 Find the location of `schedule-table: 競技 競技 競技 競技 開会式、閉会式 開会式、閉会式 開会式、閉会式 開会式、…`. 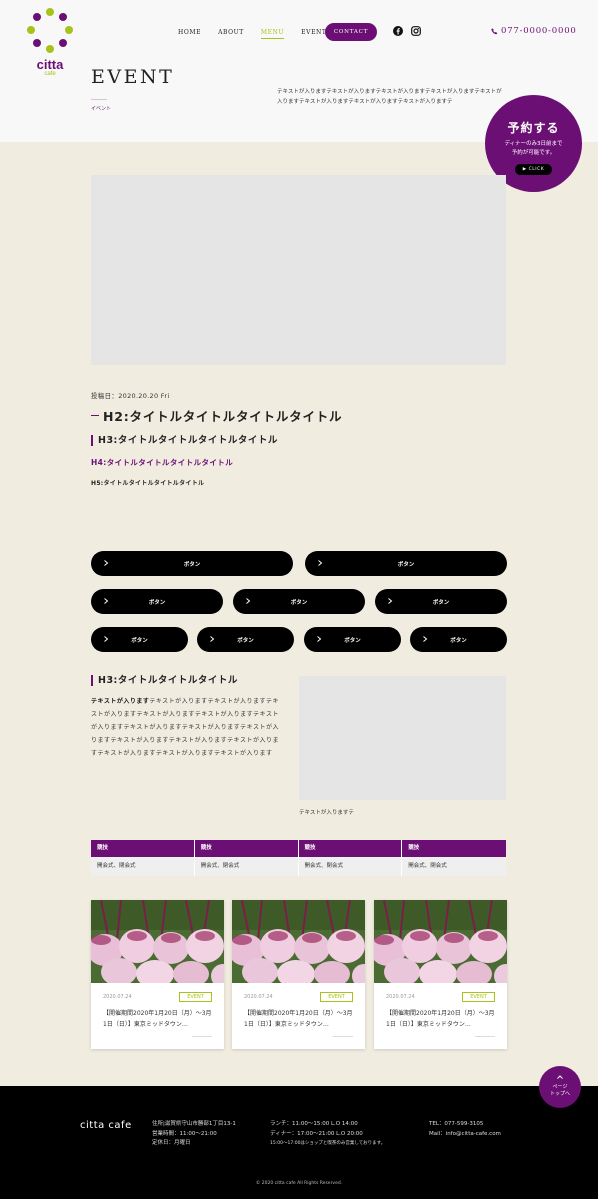

schedule-table: 競技 競技 競技 競技 開会式、閉会式 開会式、閉会式 開会式、閉会式 開会式、… is located at coordinates (298, 858).